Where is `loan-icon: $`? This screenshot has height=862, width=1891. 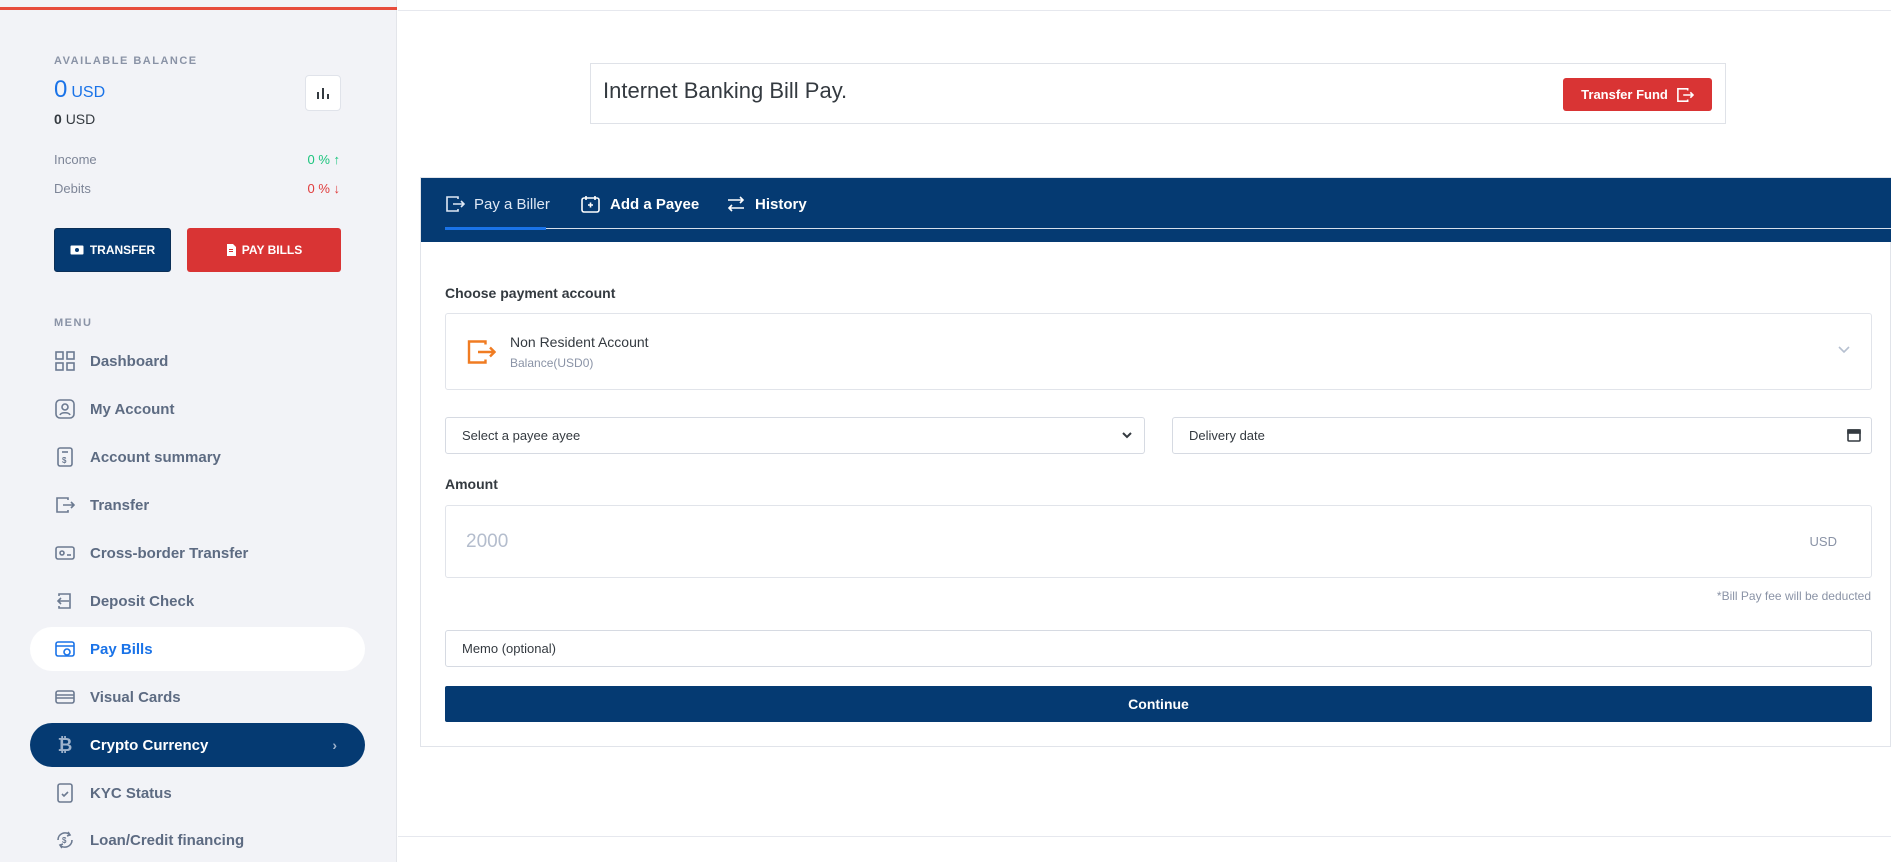
loan-icon: $ is located at coordinates (65, 840).